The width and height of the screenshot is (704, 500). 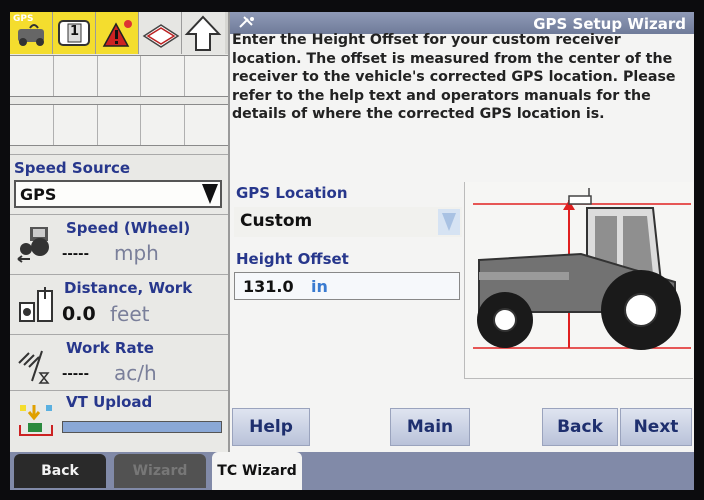 I want to click on implement-slot-icon: 1, so click(x=74, y=33).